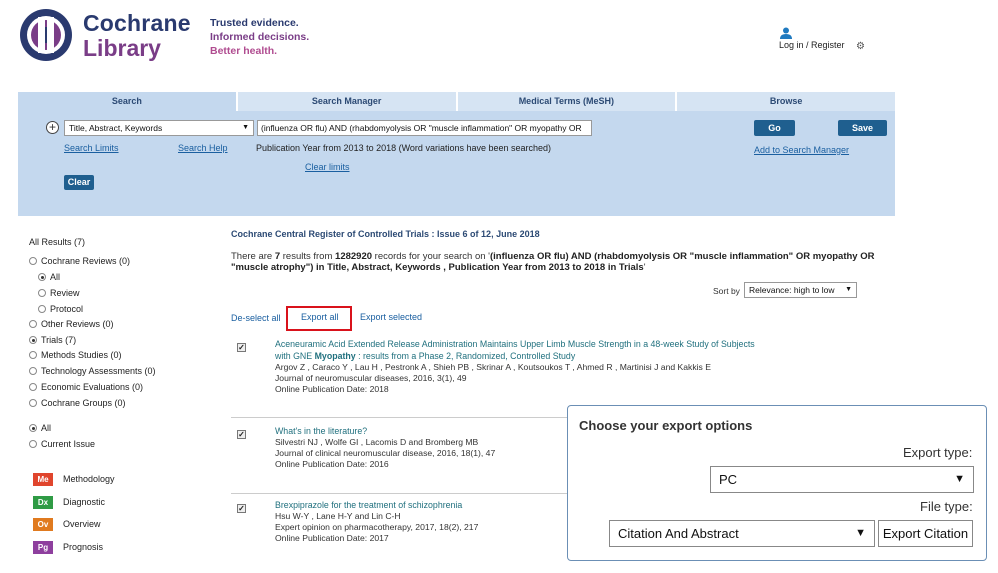 Image resolution: width=998 pixels, height=573 pixels. What do you see at coordinates (89, 478) in the screenshot?
I see `legend-label: Methodology` at bounding box center [89, 478].